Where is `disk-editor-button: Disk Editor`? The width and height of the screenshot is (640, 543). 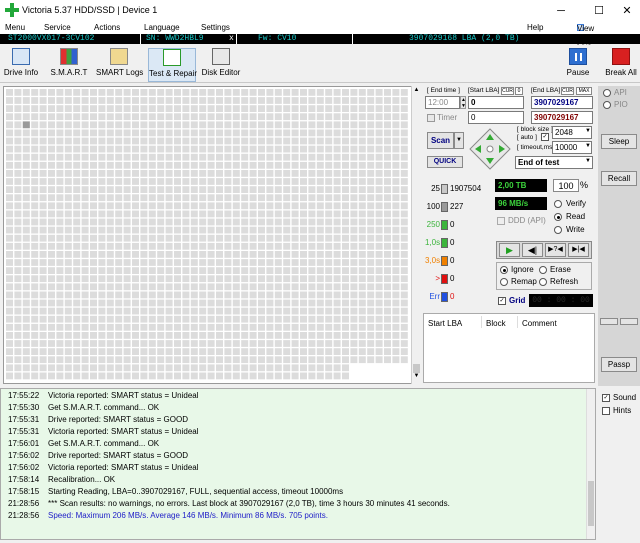
disk-editor-button: Disk Editor is located at coordinates (221, 65).